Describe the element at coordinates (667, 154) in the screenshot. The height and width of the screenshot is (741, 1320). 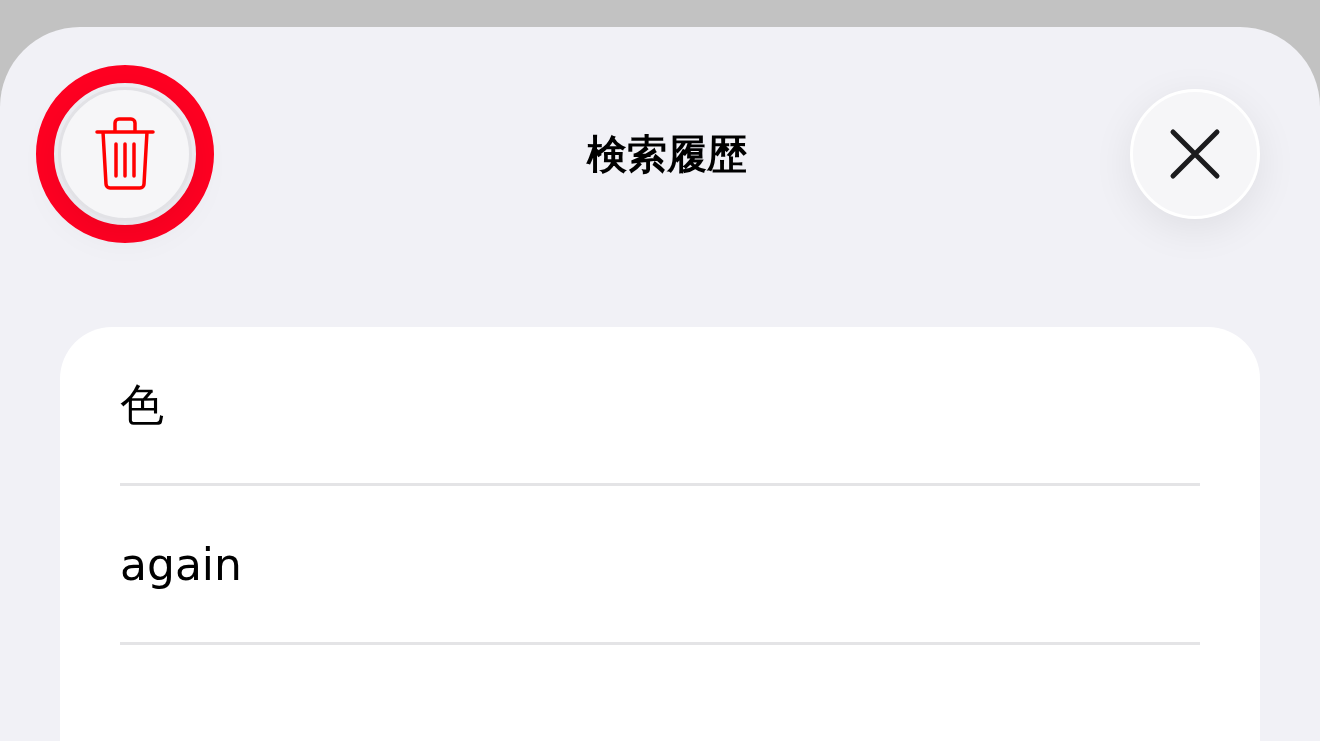
I see `sheet-title: 検索履歴` at that location.